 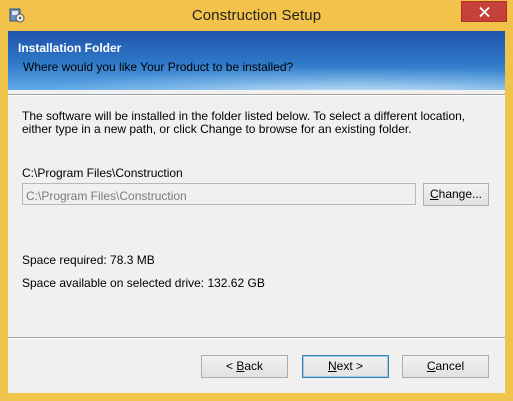 What do you see at coordinates (231, 366) in the screenshot?
I see `back-button-prefix: <` at bounding box center [231, 366].